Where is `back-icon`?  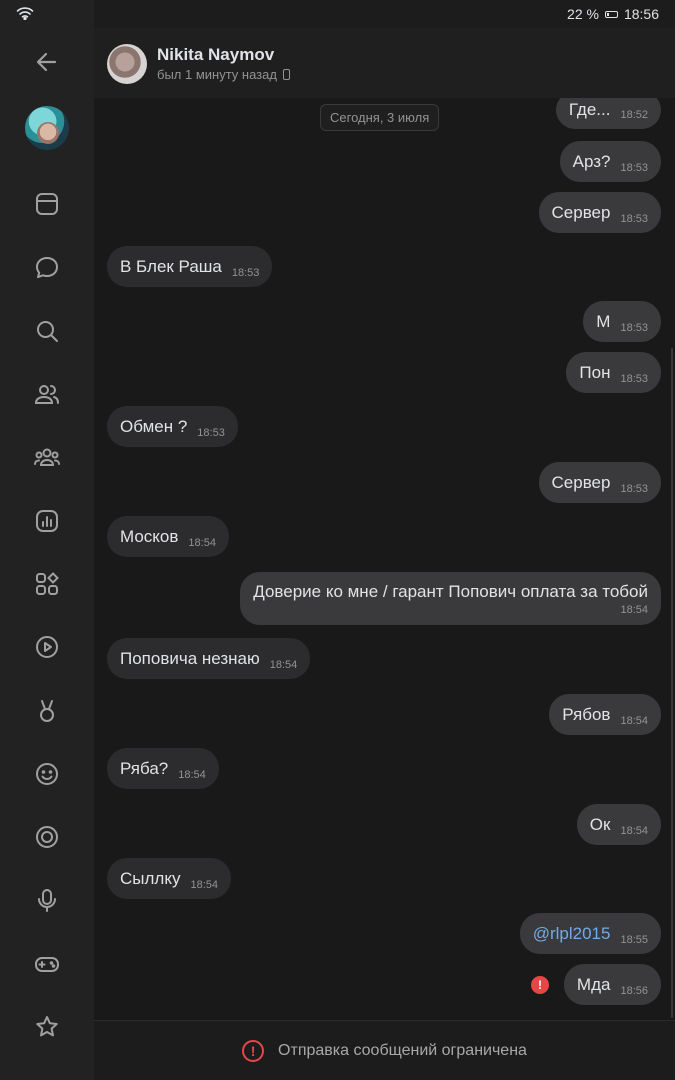 back-icon is located at coordinates (47, 62).